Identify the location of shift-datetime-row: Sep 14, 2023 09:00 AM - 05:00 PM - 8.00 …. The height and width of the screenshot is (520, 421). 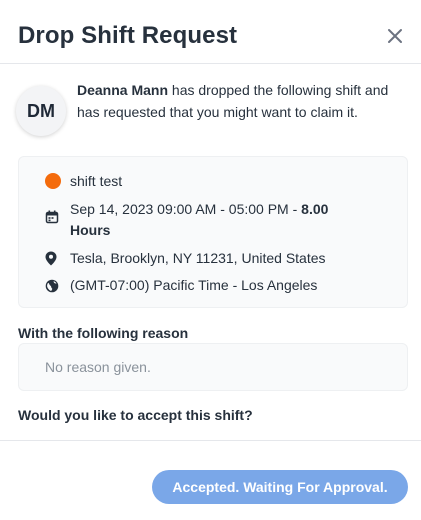
(215, 220).